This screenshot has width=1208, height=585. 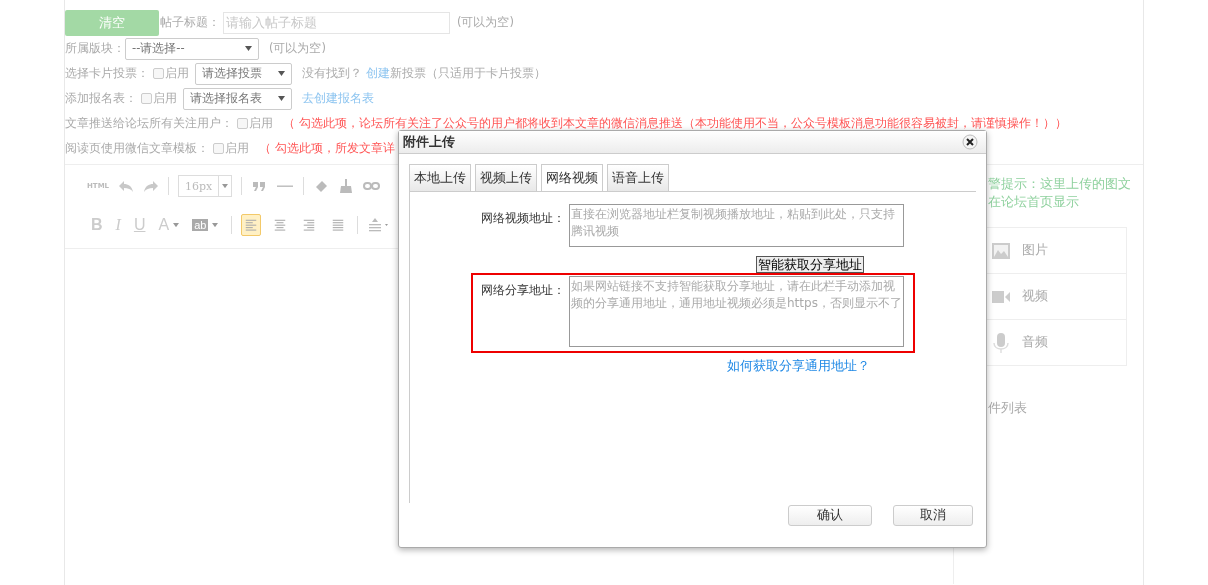 I want to click on media-label: 图片, so click(x=1035, y=250).